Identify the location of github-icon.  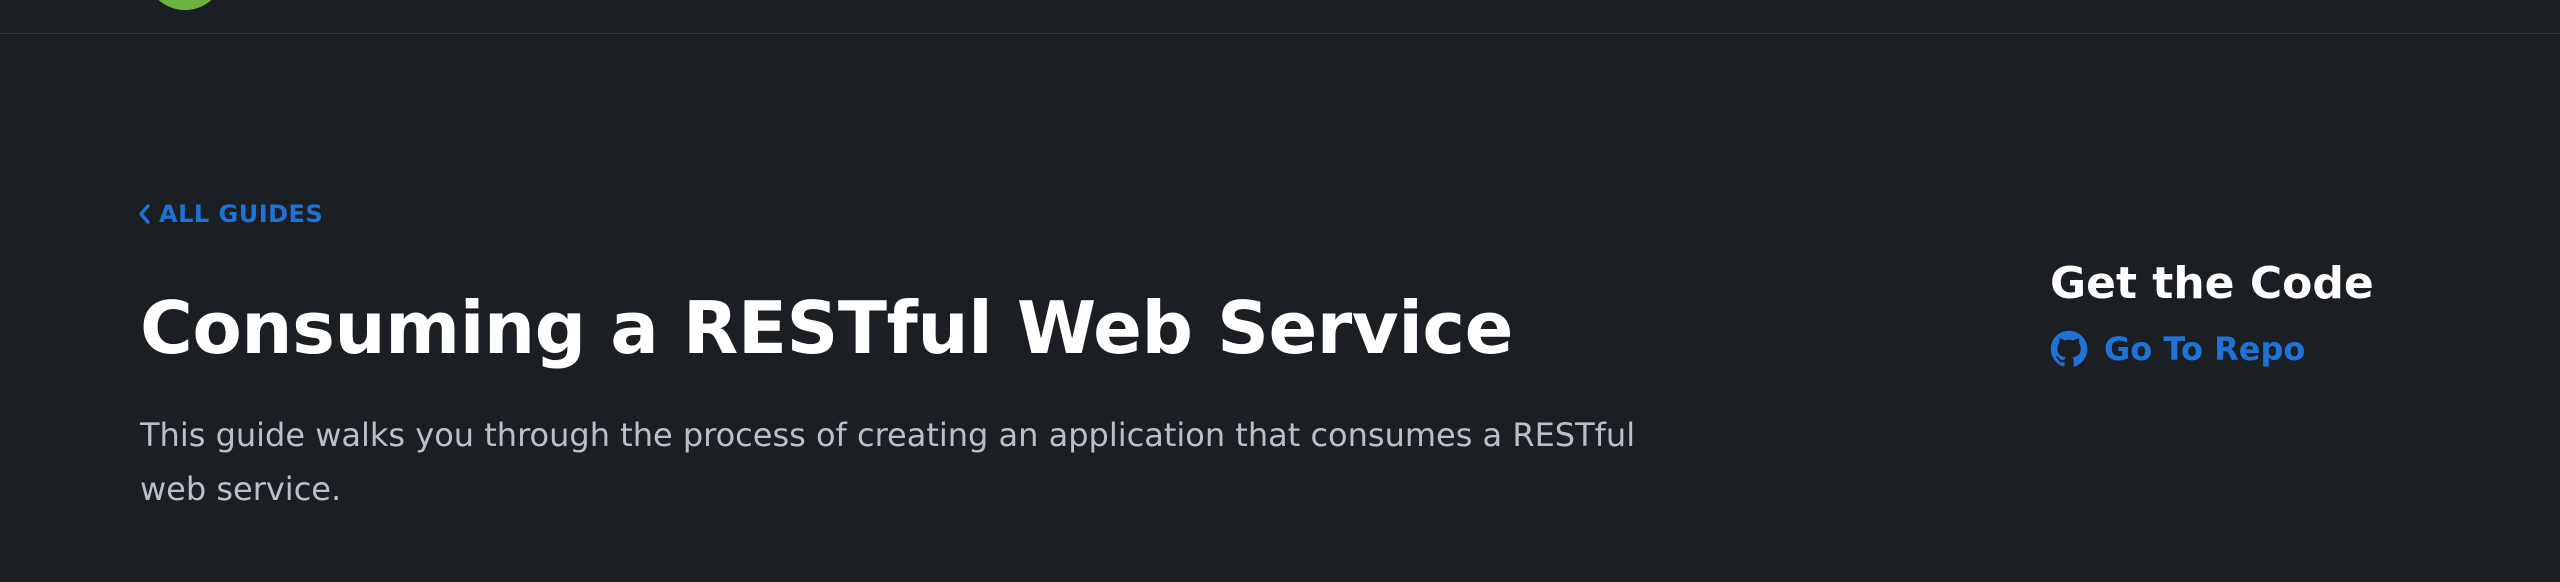
(2069, 349).